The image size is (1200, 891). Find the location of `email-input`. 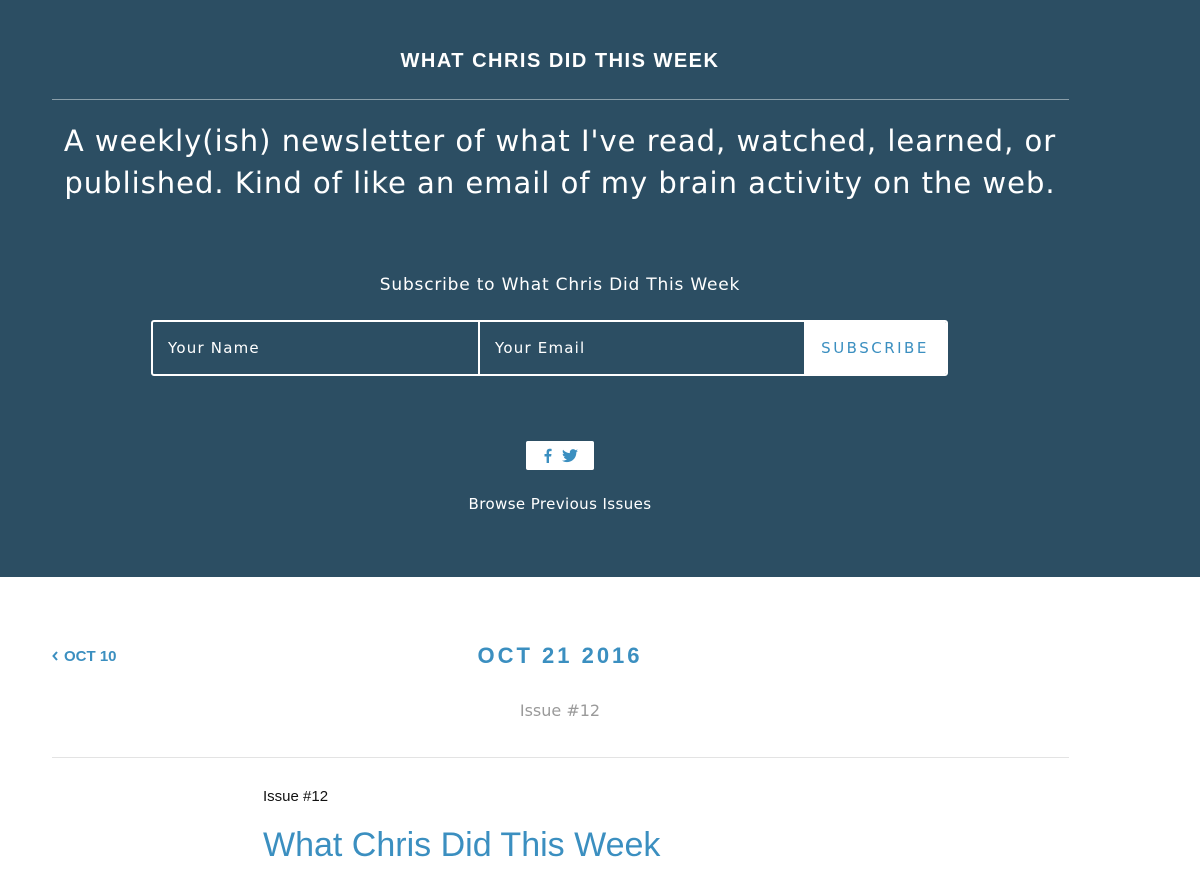

email-input is located at coordinates (642, 348).